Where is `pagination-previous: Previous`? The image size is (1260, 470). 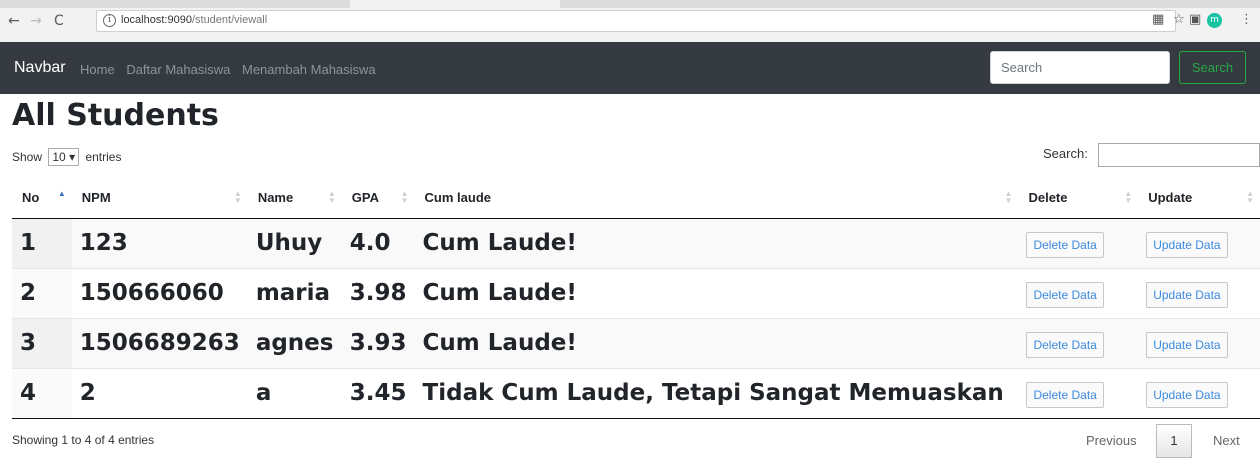
pagination-previous: Previous is located at coordinates (1111, 440).